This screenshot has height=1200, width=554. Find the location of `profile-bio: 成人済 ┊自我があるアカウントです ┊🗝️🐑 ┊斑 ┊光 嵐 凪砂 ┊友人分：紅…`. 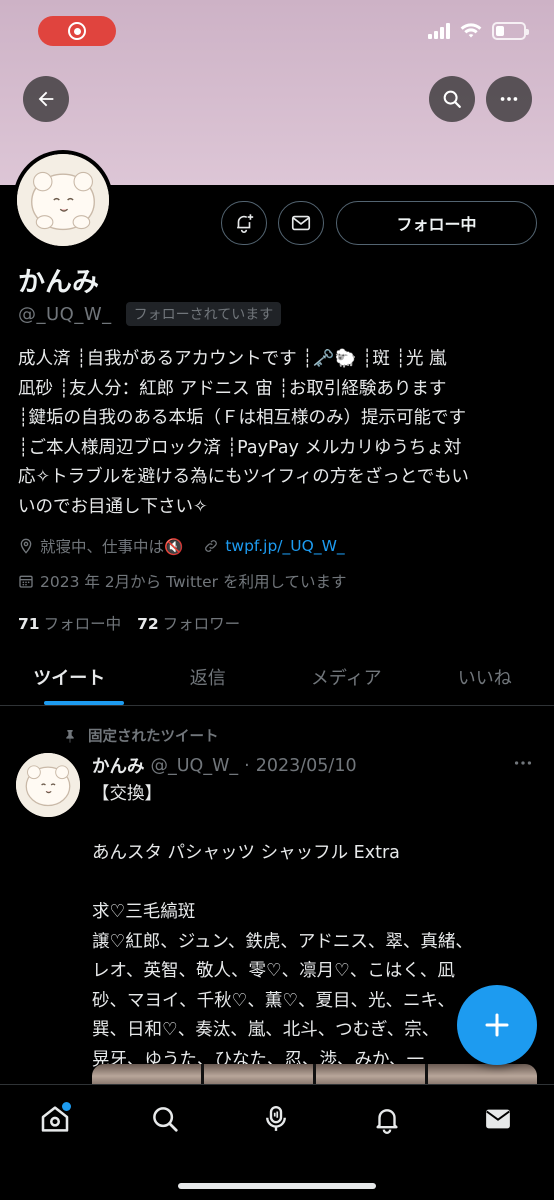

profile-bio: 成人済 ┊自我があるアカウントです ┊🗝️🐑 ┊斑 ┊光 嵐 凪砂 ┊友人分：紅… is located at coordinates (278, 433).